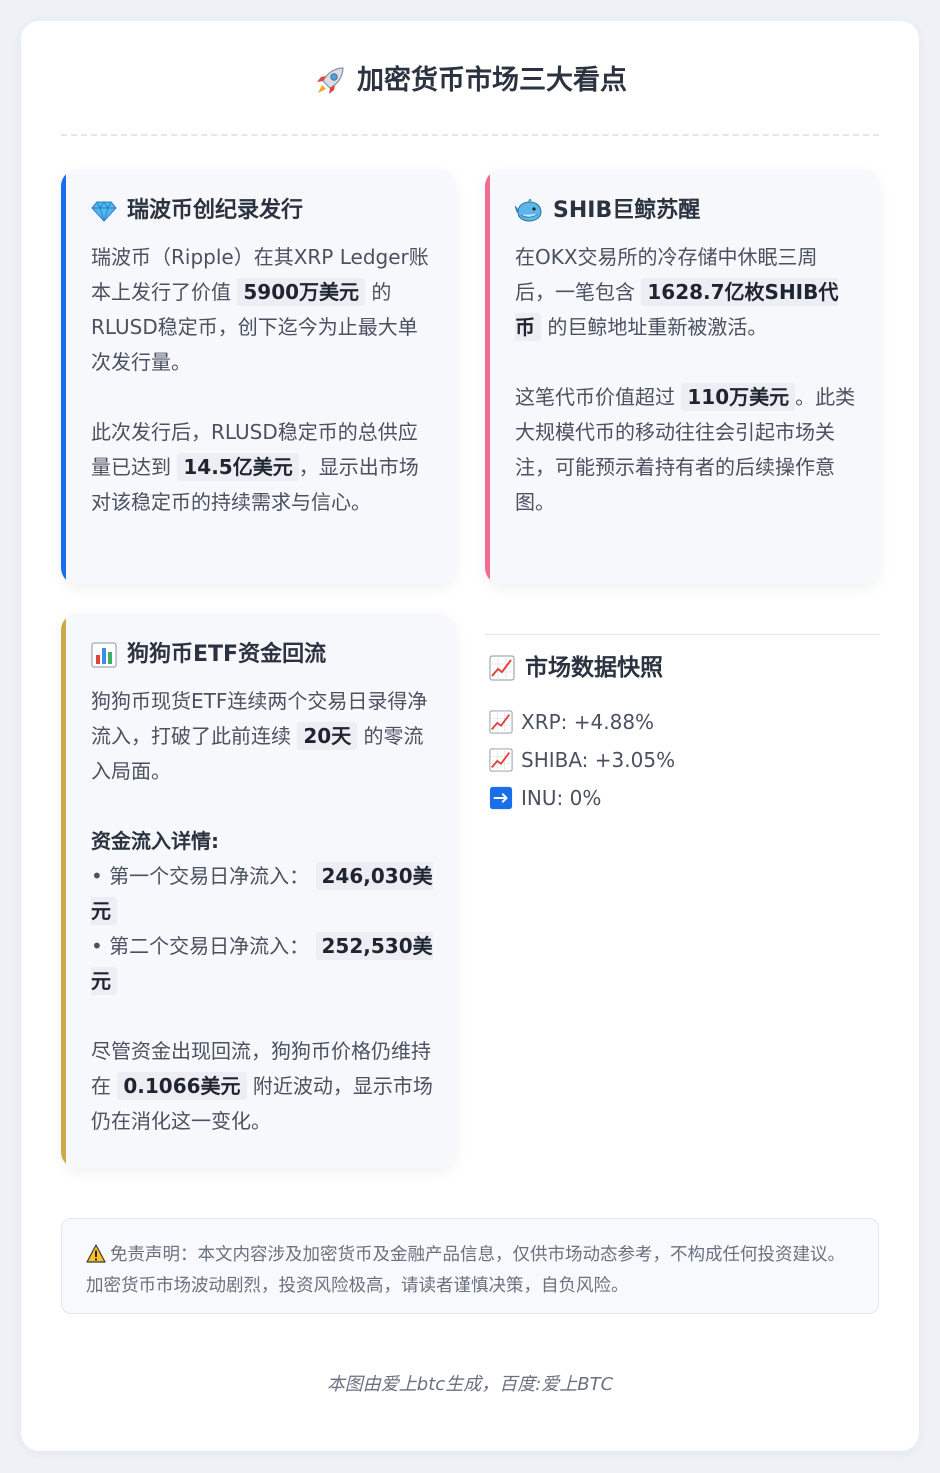  I want to click on highlight-value: 5900万美元, so click(301, 292).